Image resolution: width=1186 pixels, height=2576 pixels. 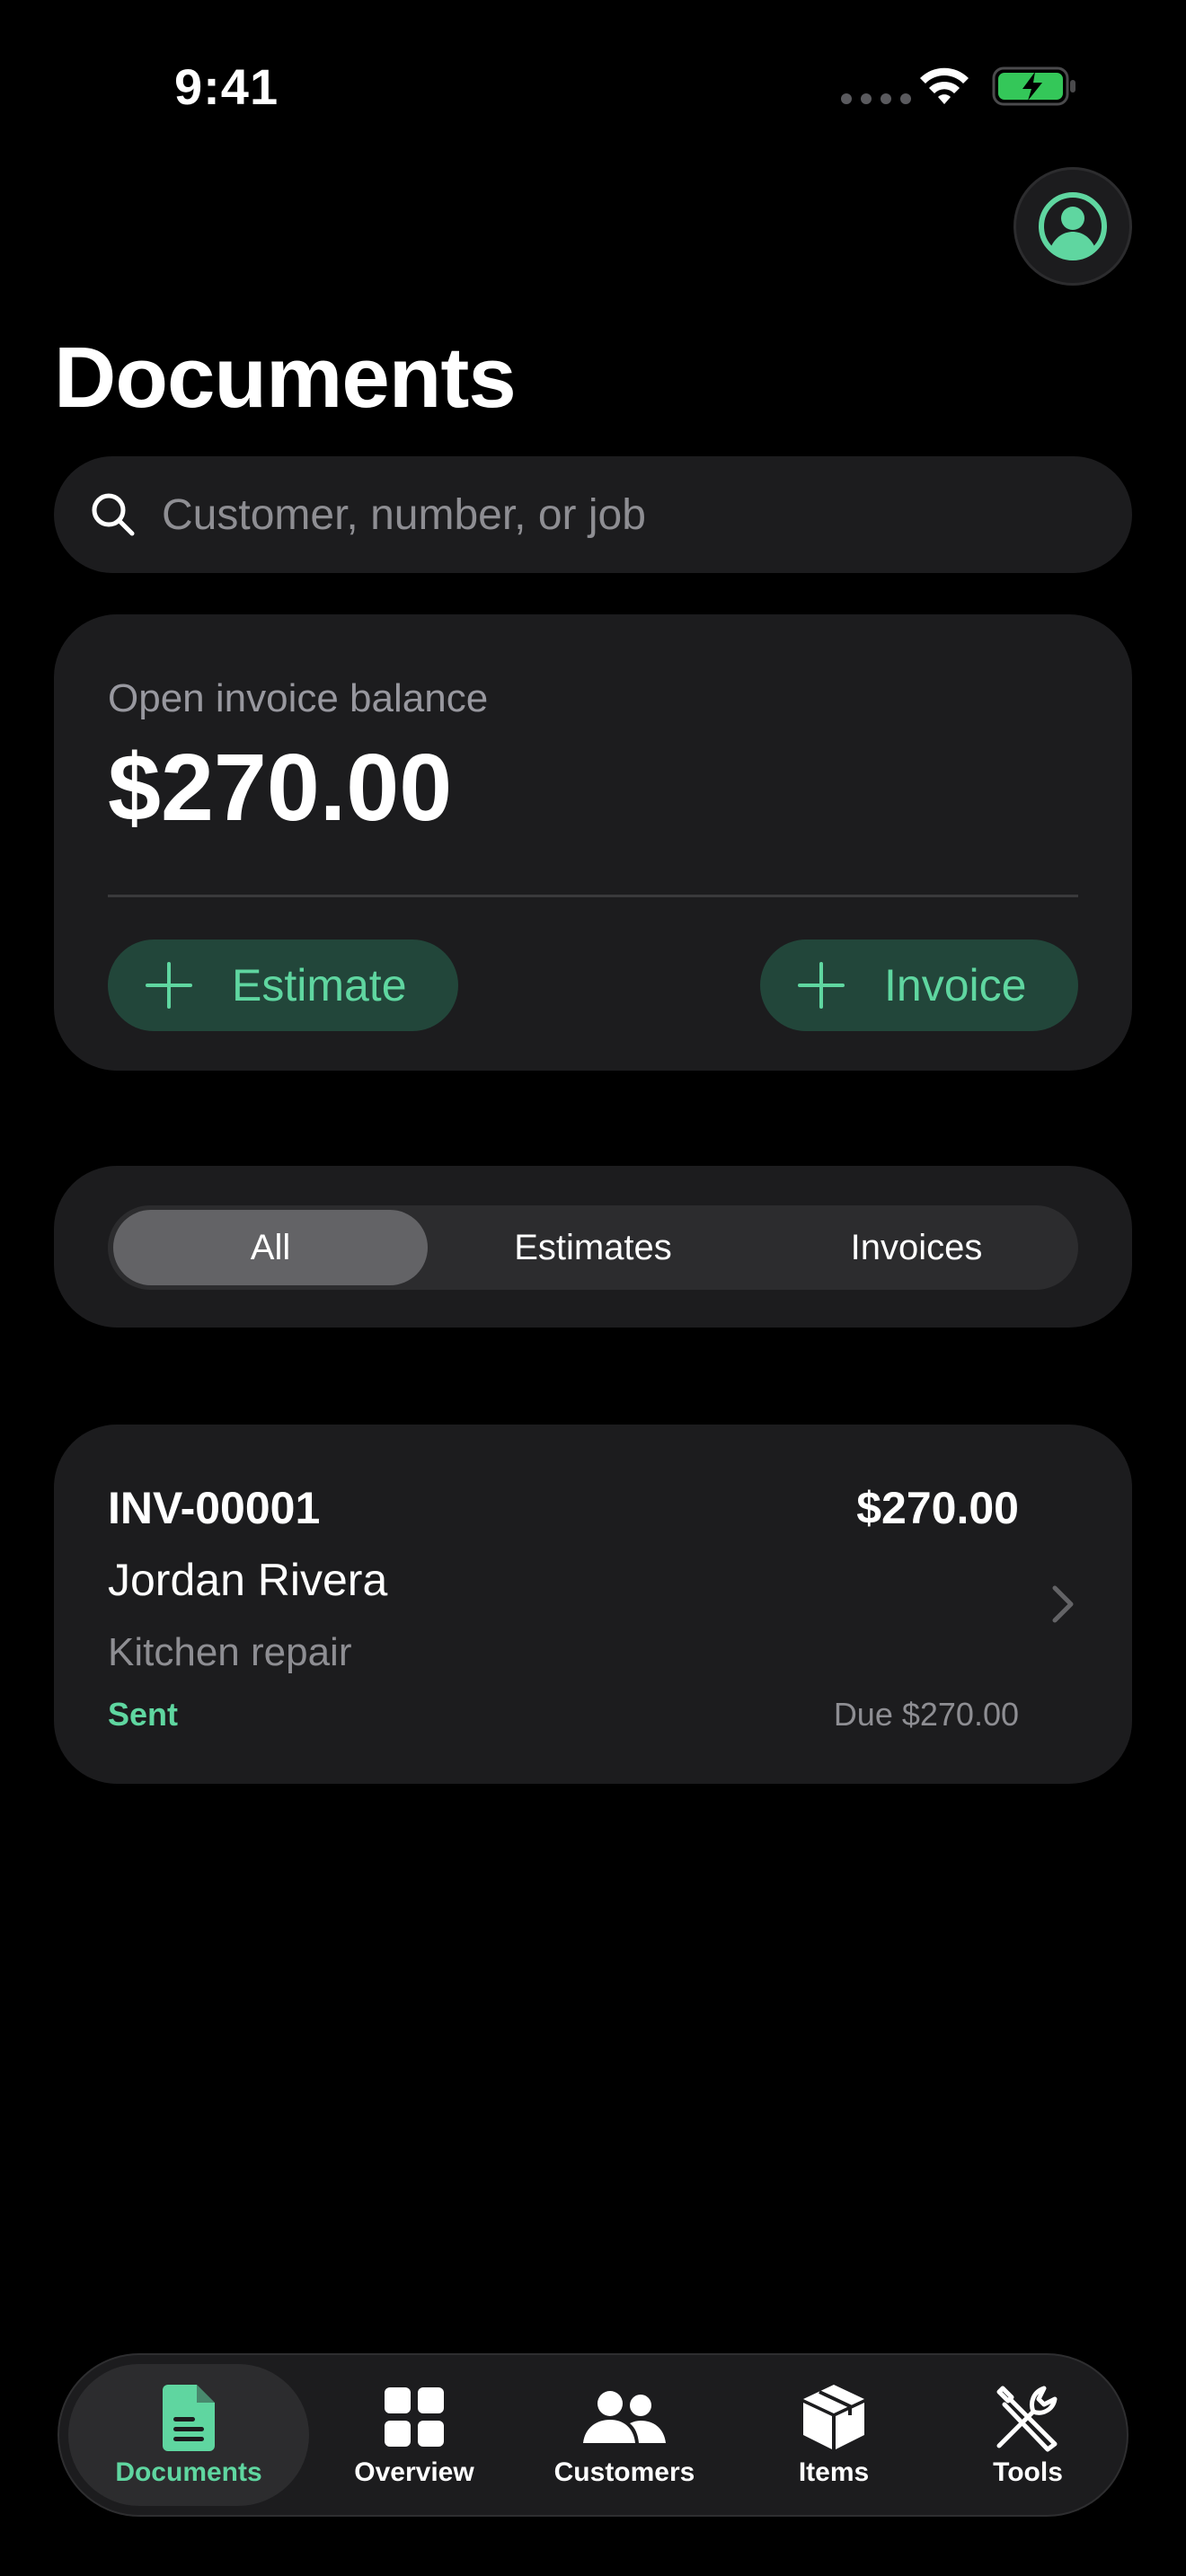 What do you see at coordinates (319, 985) in the screenshot?
I see `new-estimate-label: Estimate` at bounding box center [319, 985].